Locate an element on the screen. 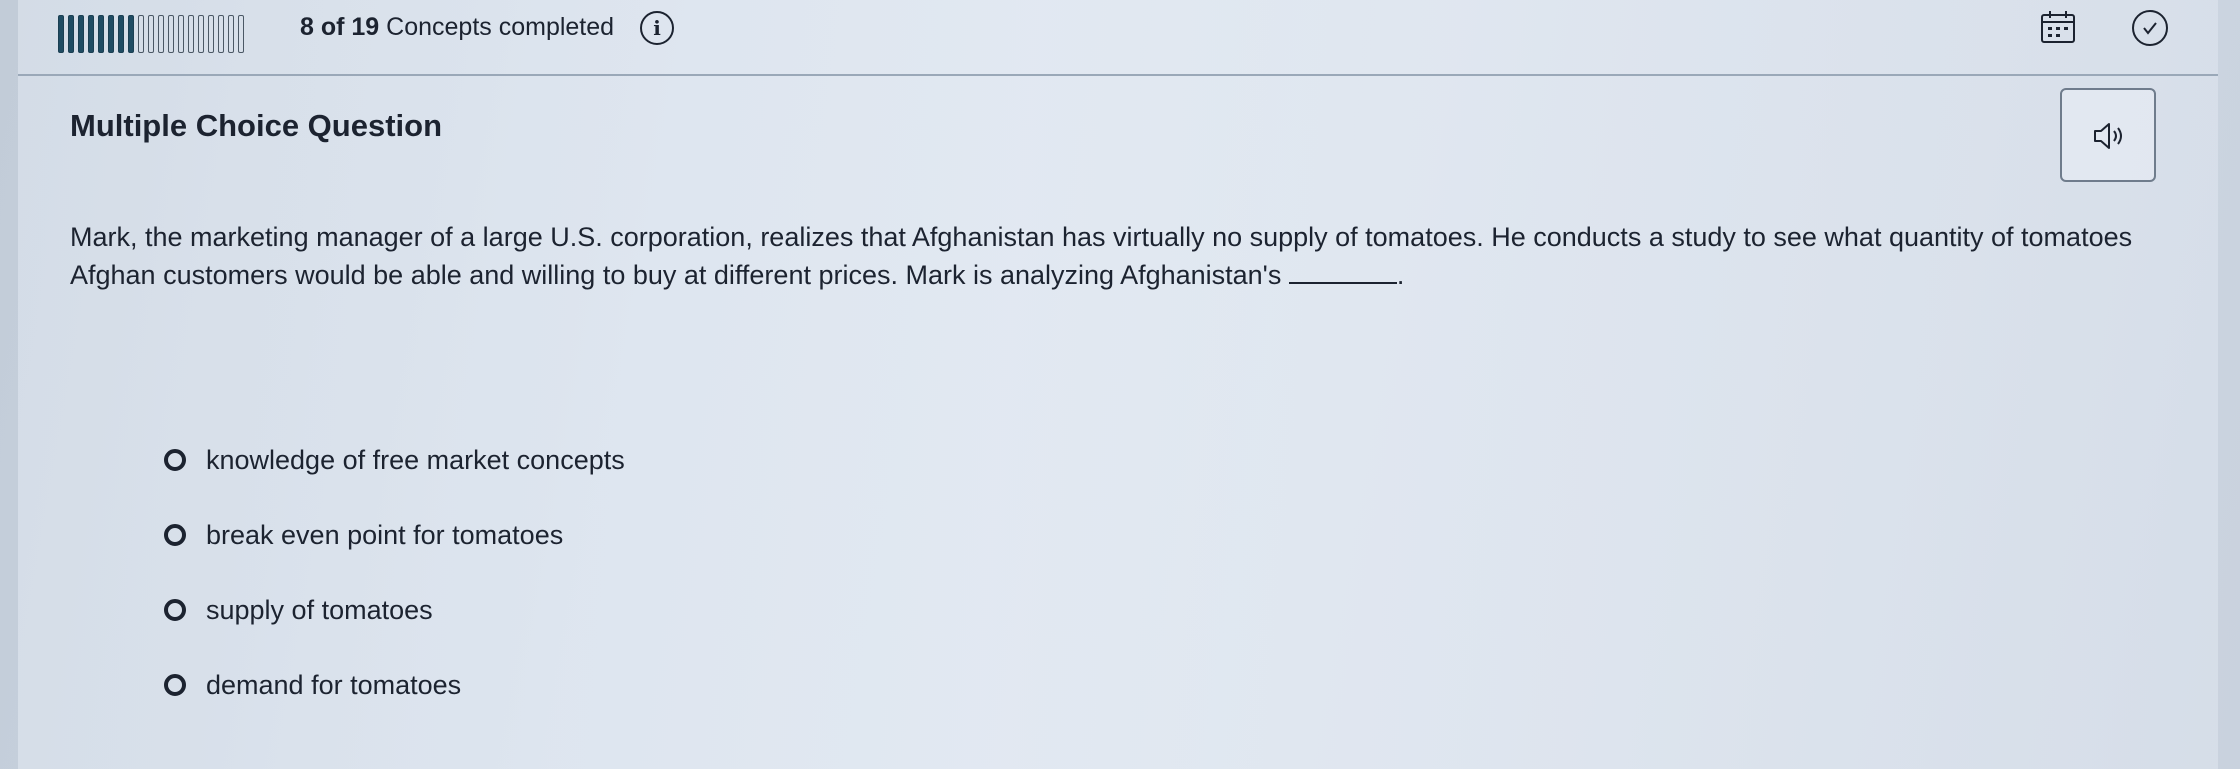  option-label: break even point for tomatoes is located at coordinates (385, 534).